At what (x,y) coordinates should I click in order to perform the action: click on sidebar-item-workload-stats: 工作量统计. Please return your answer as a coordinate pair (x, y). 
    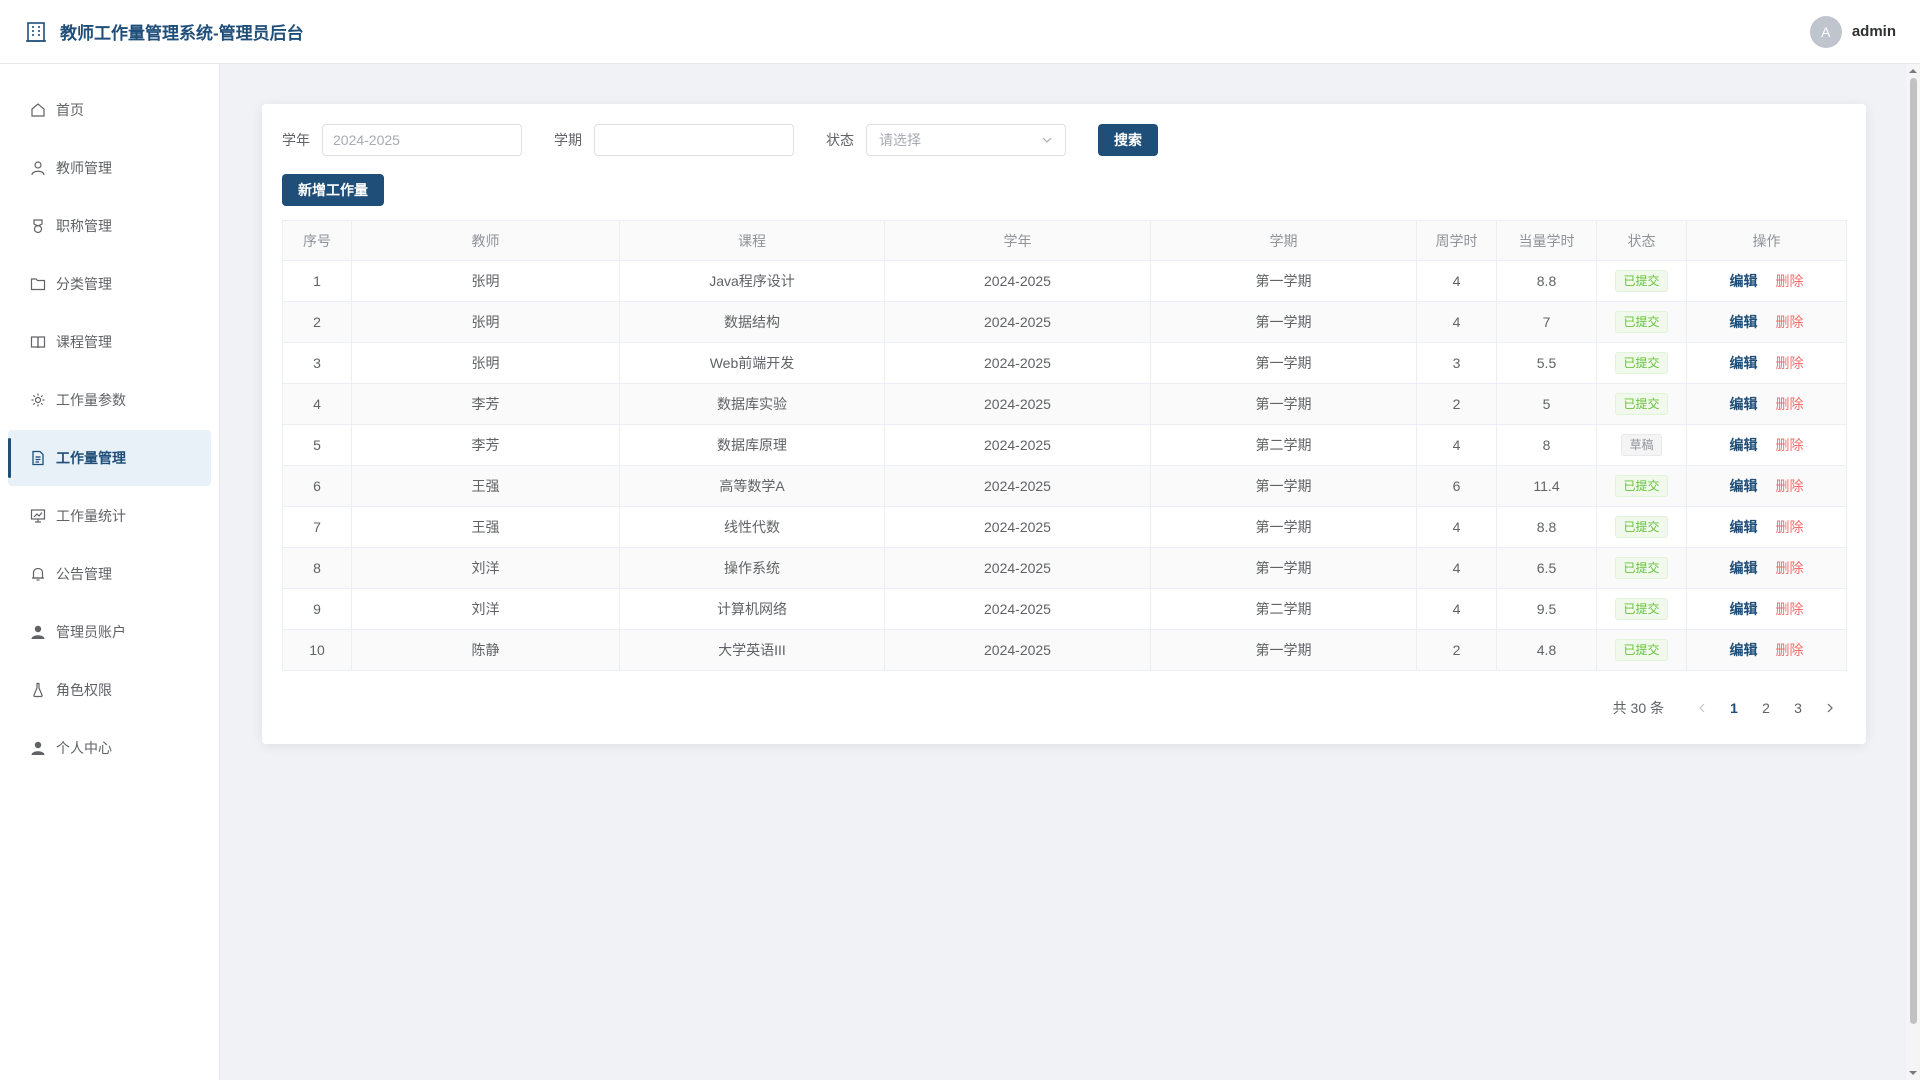
    Looking at the image, I should click on (109, 516).